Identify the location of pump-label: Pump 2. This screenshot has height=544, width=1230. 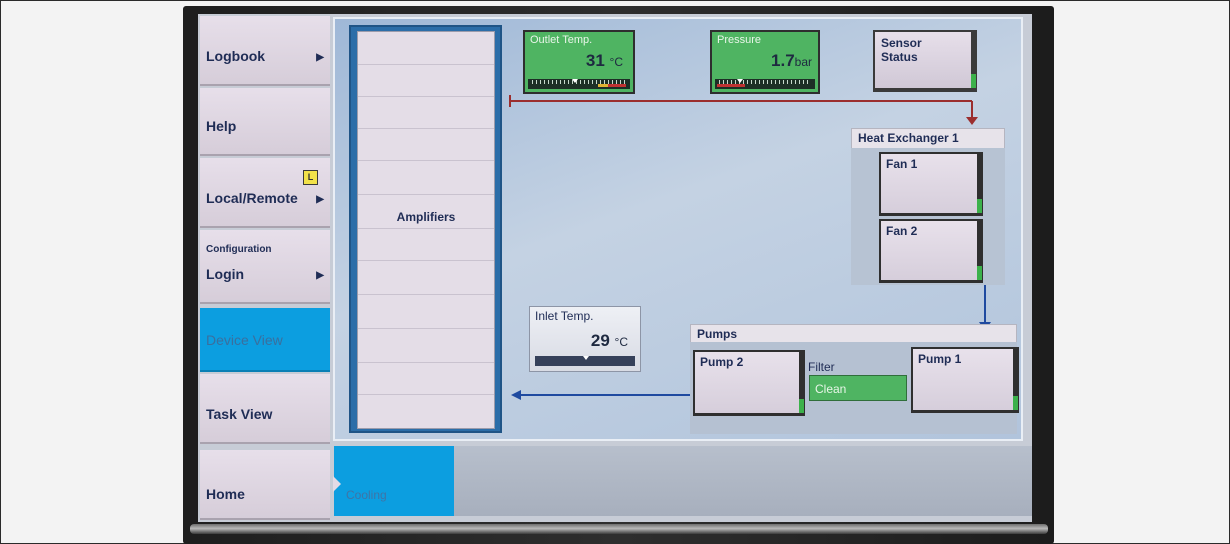
(722, 362).